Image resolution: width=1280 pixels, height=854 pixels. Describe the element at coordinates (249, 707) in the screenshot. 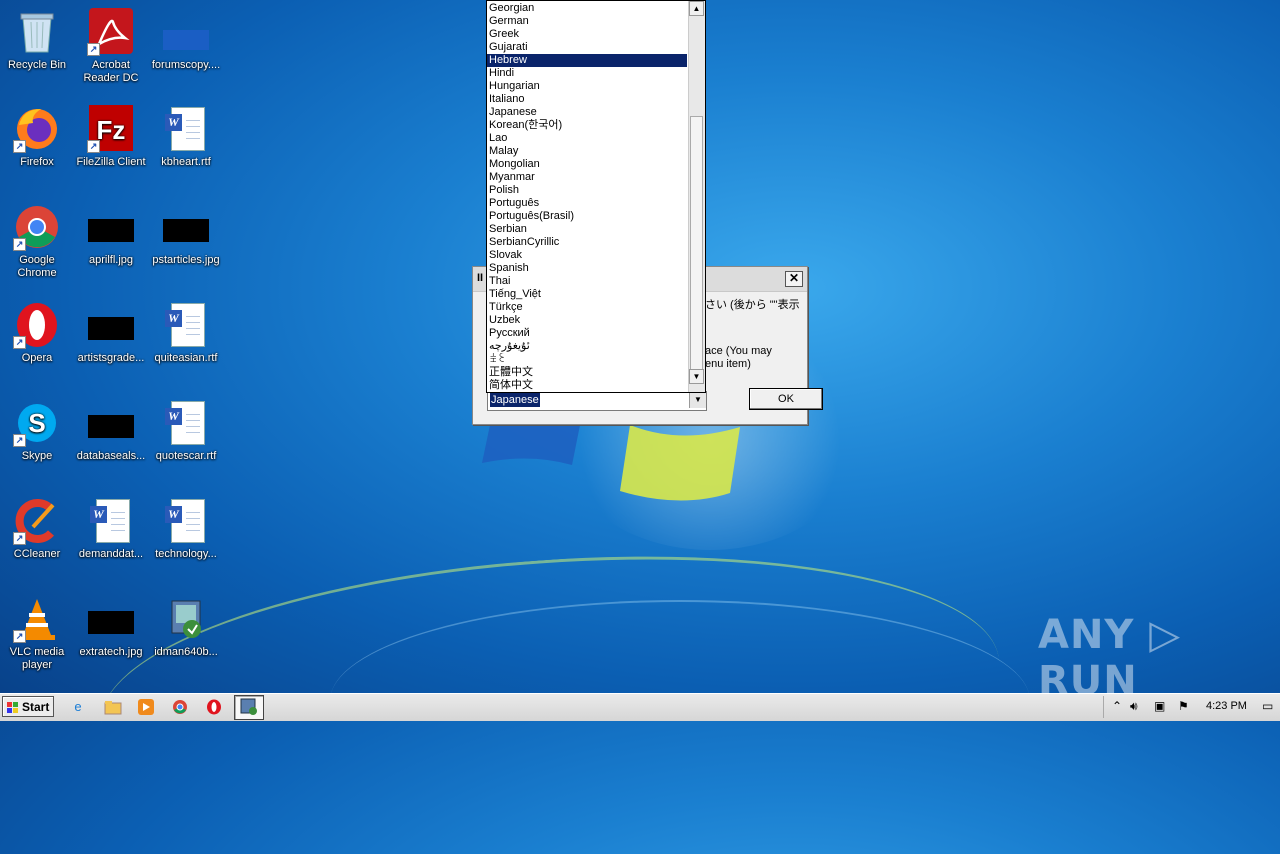

I see `taskbar-active-installer` at that location.